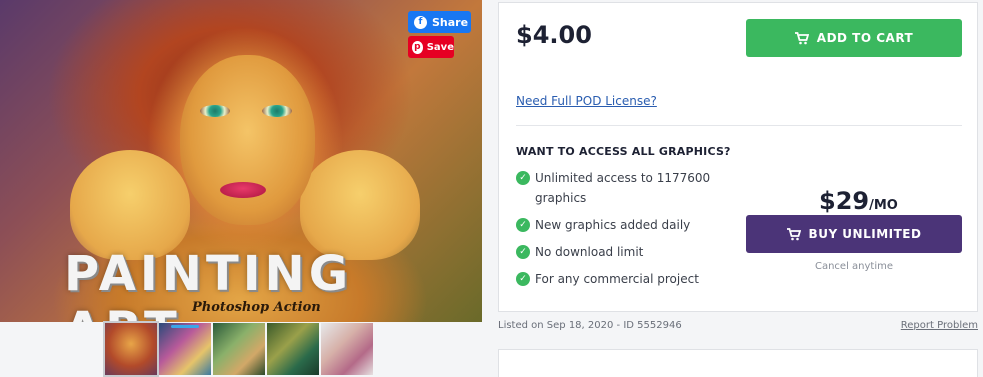 The image size is (983, 377). What do you see at coordinates (617, 279) in the screenshot?
I see `feature-text: For any commercial project` at bounding box center [617, 279].